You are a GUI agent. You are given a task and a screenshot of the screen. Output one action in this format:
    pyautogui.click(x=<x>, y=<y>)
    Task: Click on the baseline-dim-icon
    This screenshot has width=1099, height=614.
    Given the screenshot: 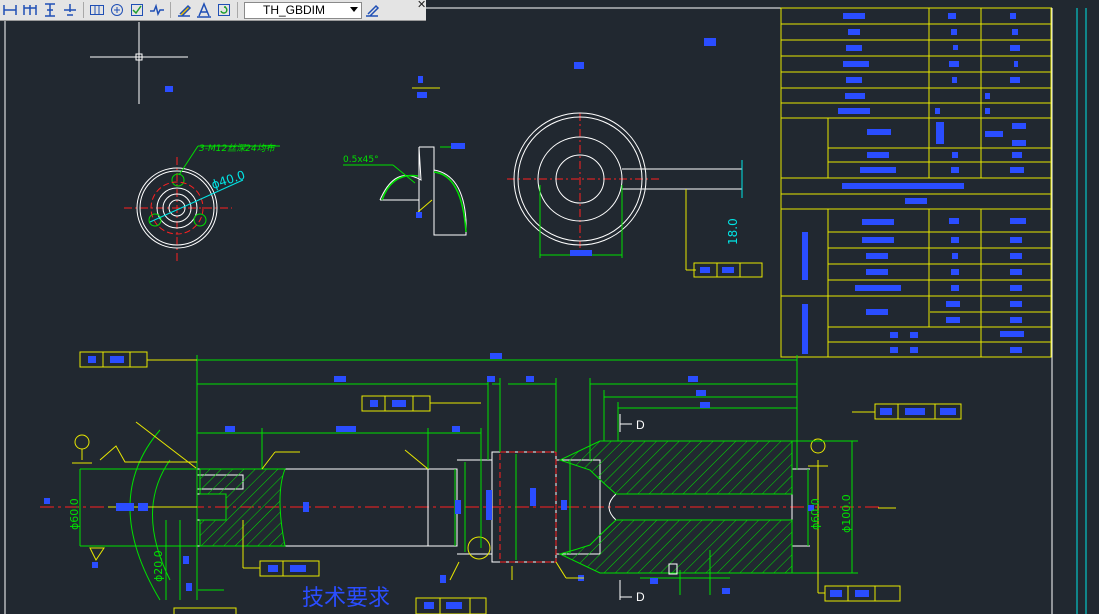 What is the action you would take?
    pyautogui.click(x=30, y=10)
    